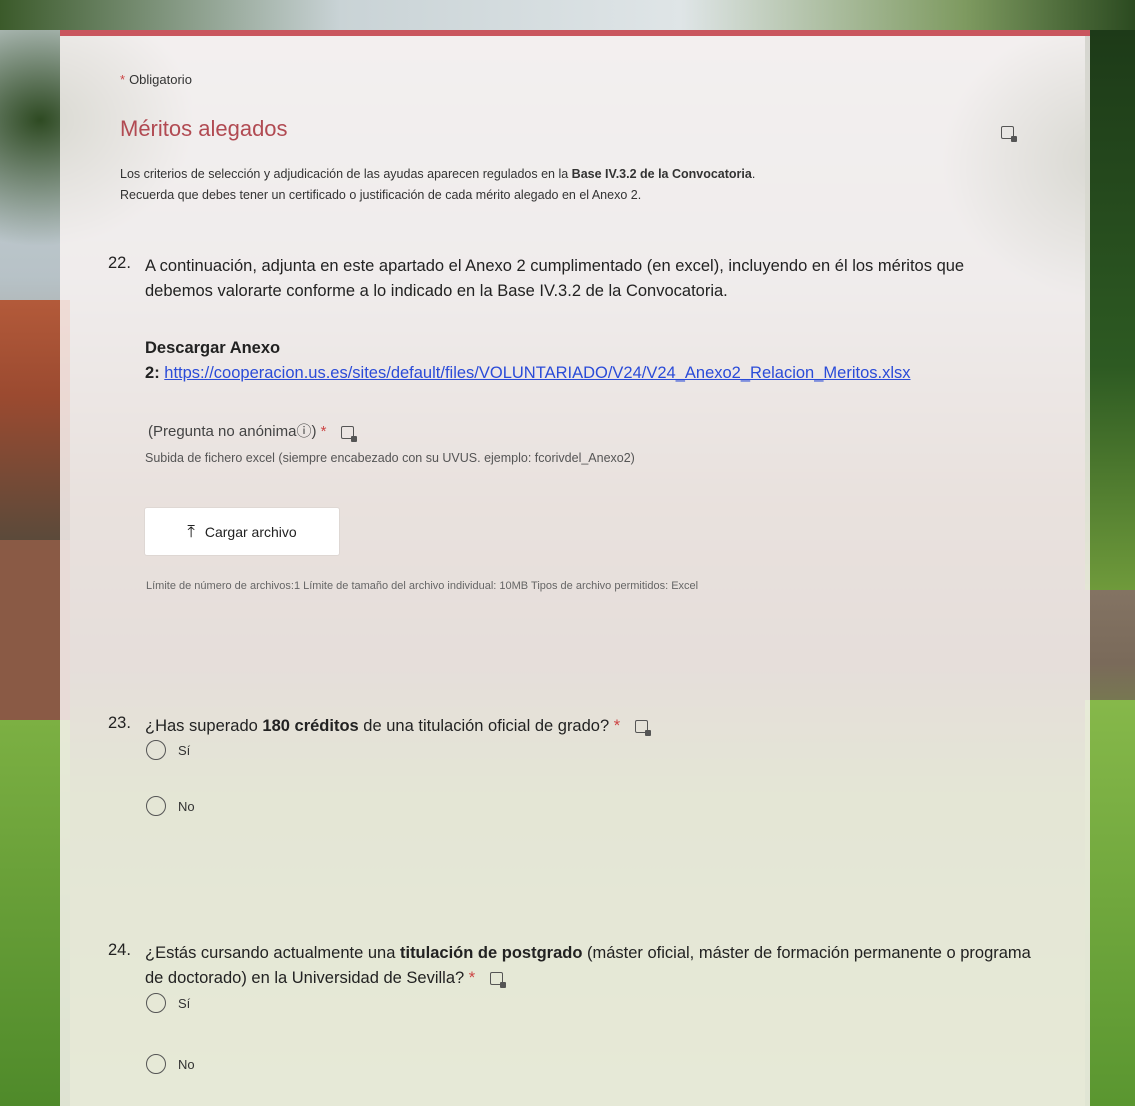 Image resolution: width=1135 pixels, height=1106 pixels. What do you see at coordinates (170, 1064) in the screenshot?
I see `option-q24-no: No` at bounding box center [170, 1064].